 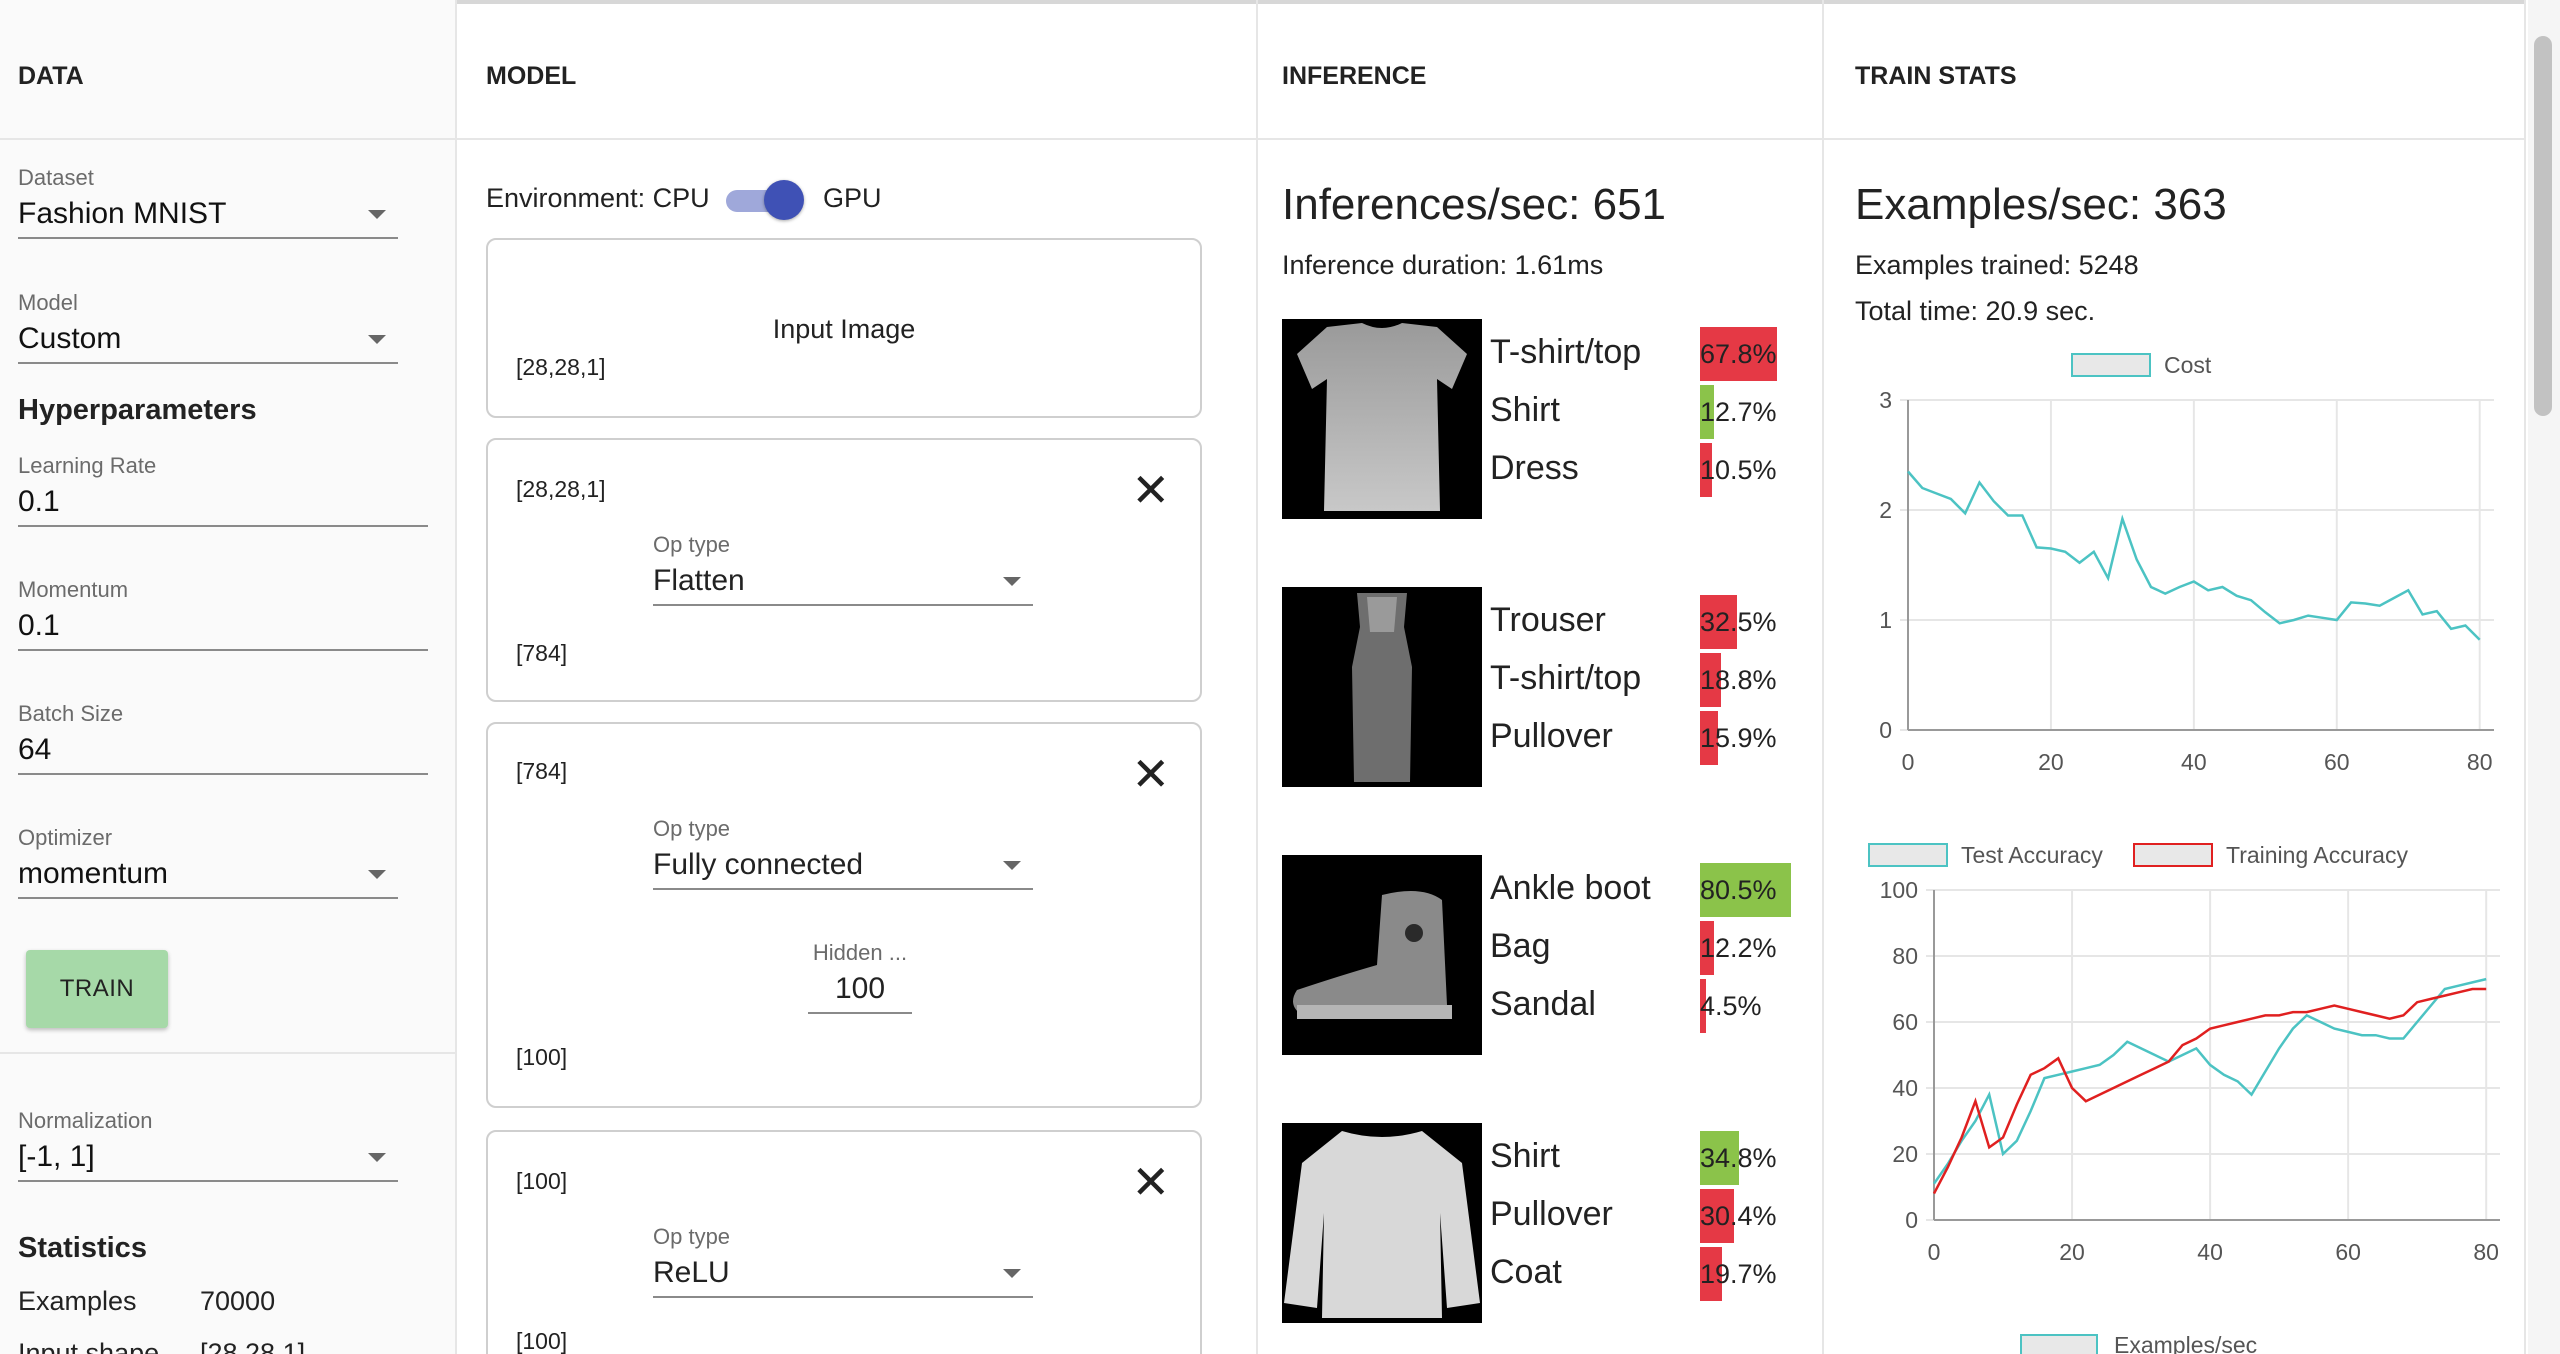 What do you see at coordinates (843, 1261) in the screenshot?
I see `op-type-select: Op type ReLU` at bounding box center [843, 1261].